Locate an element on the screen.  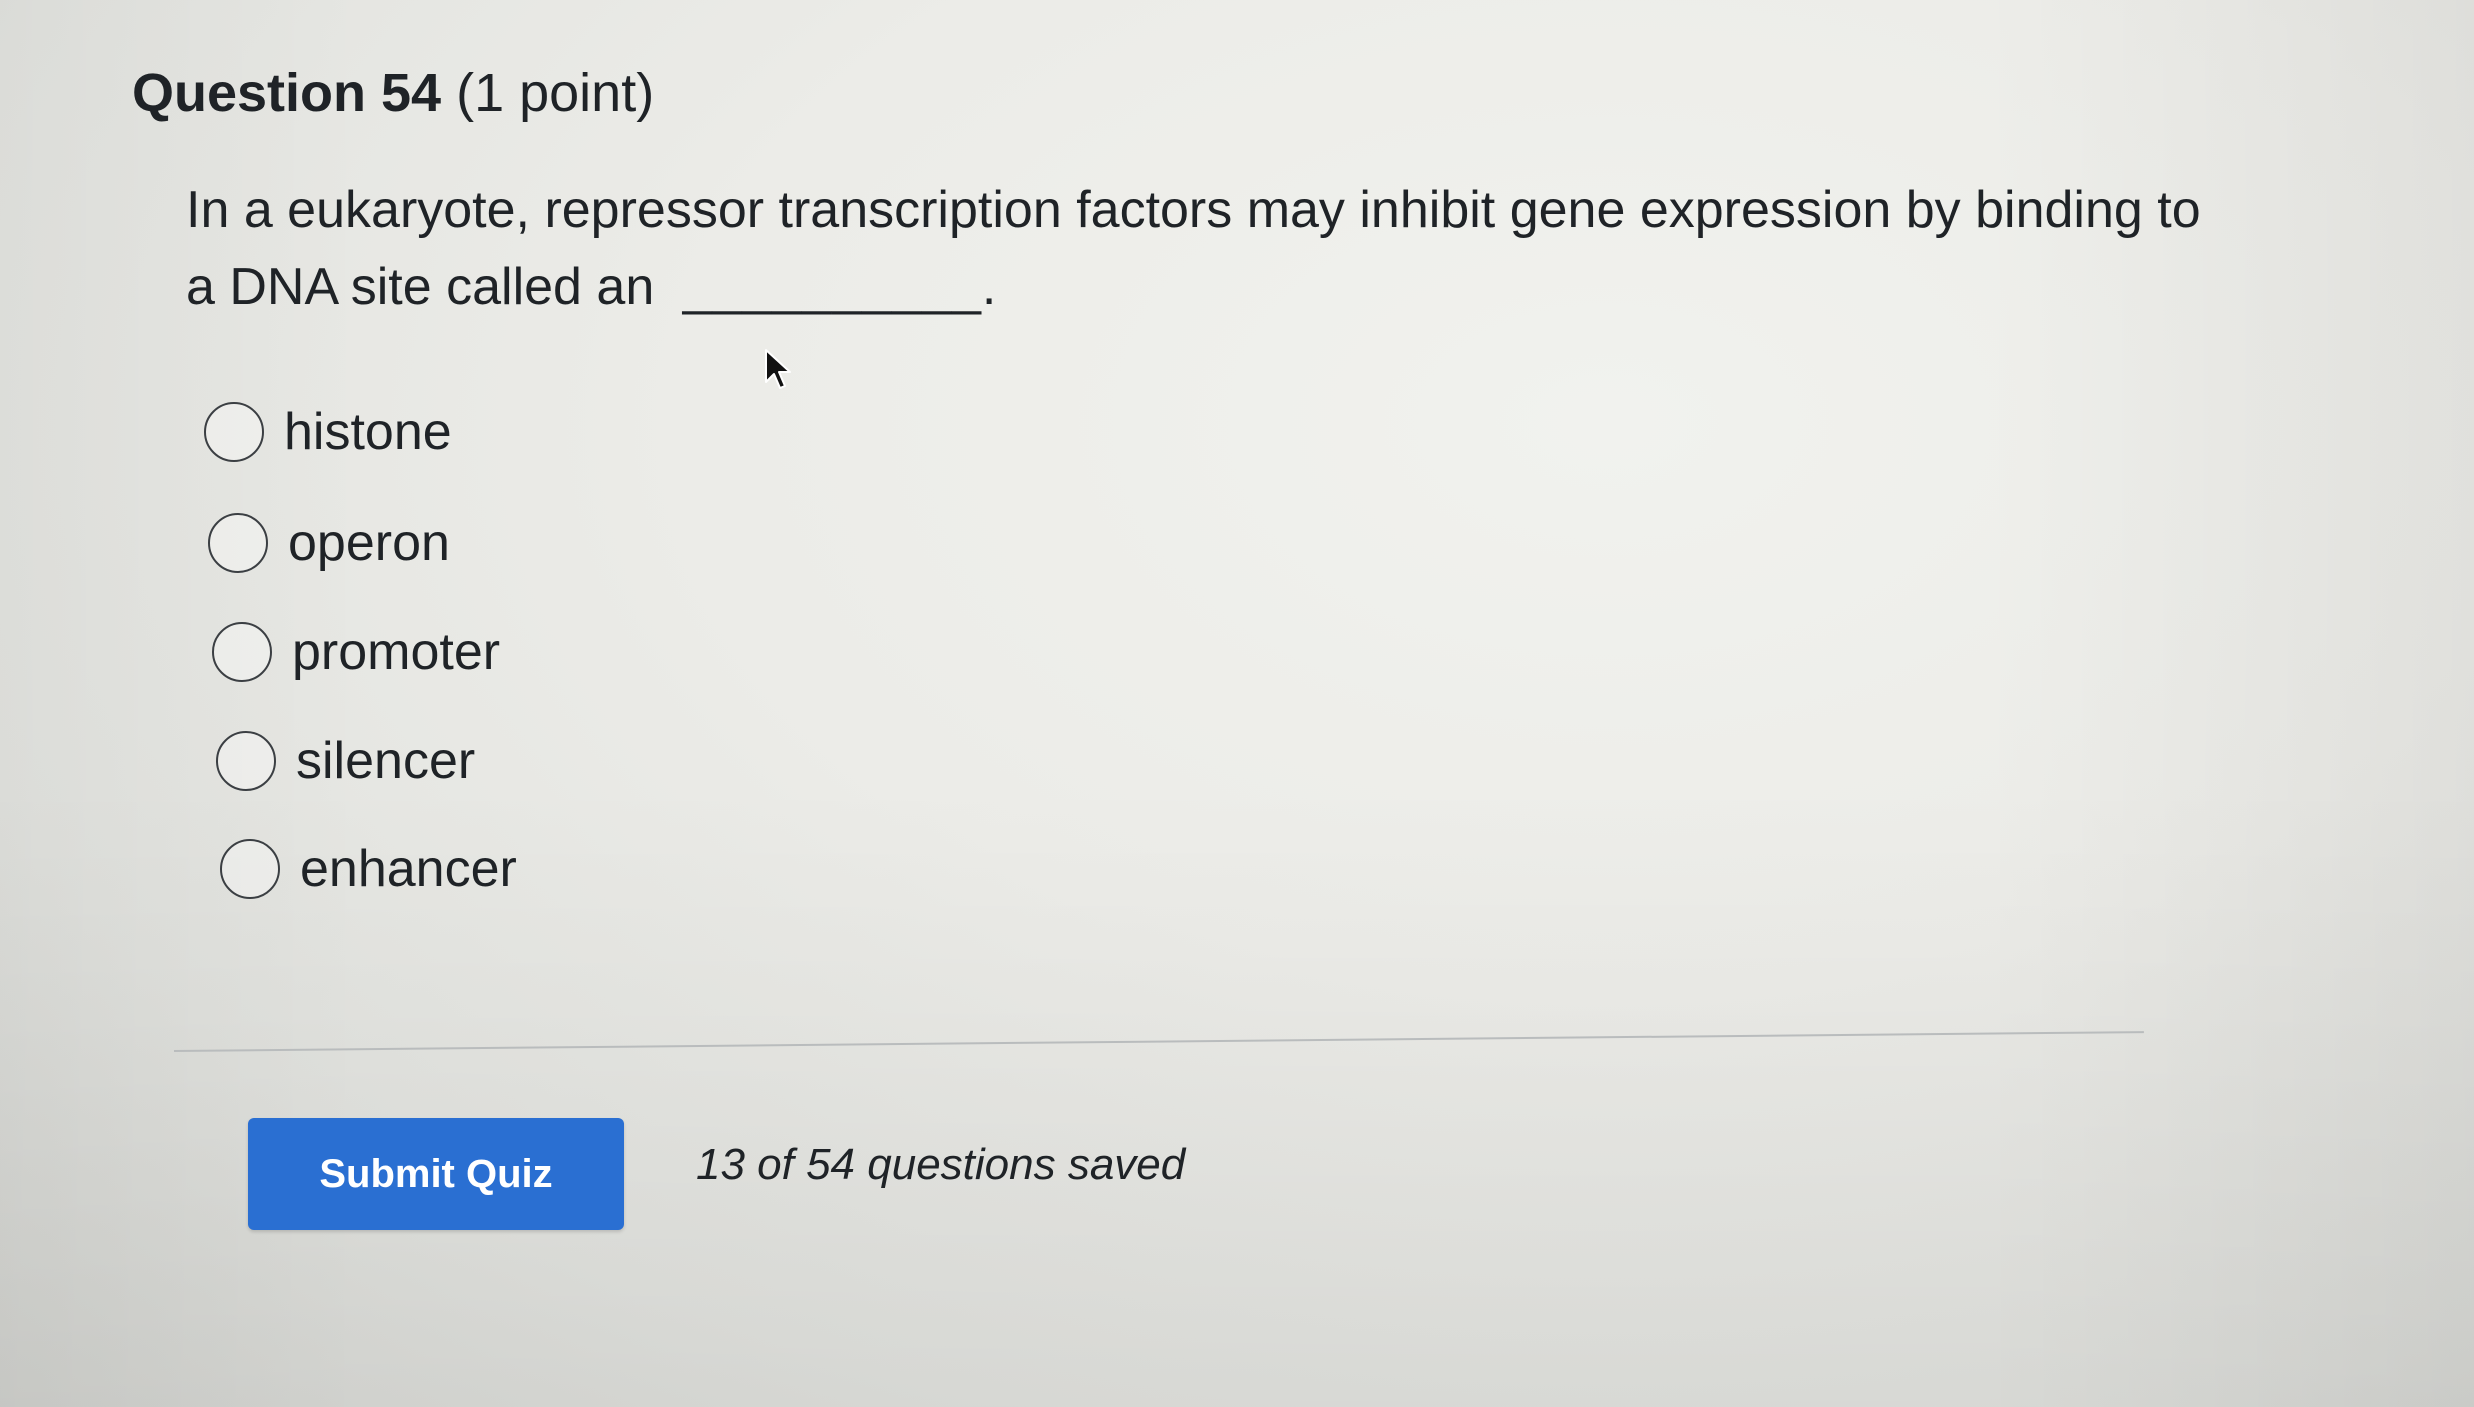
question-points: (1 point) is located at coordinates (555, 93).